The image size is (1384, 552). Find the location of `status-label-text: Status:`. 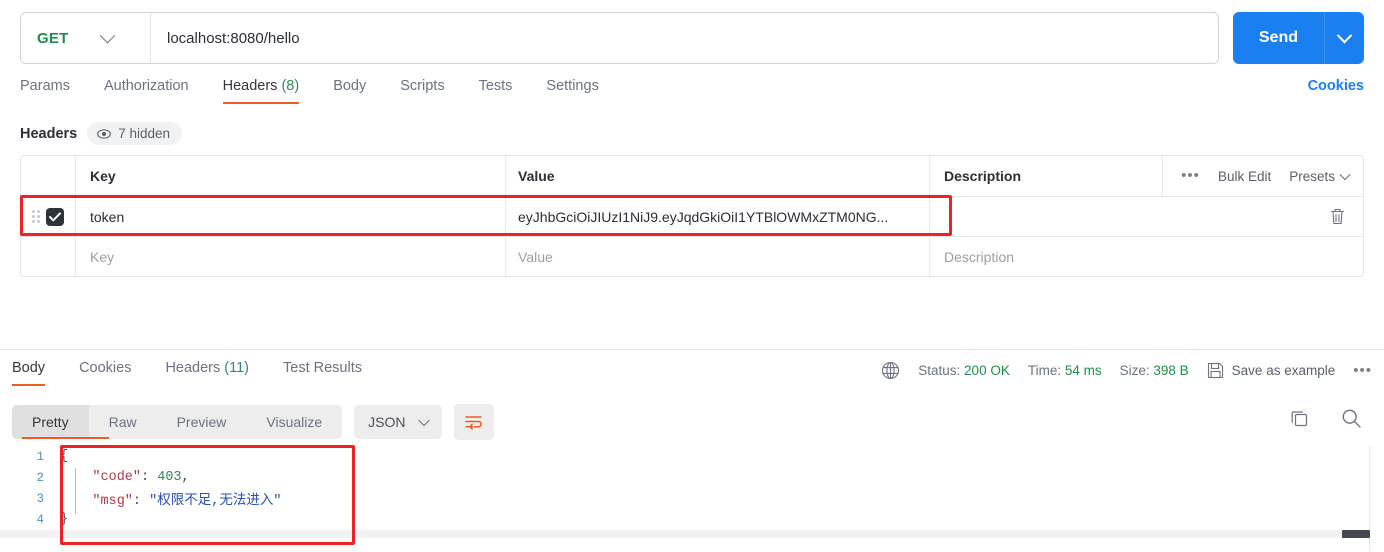

status-label-text: Status: is located at coordinates (939, 370).